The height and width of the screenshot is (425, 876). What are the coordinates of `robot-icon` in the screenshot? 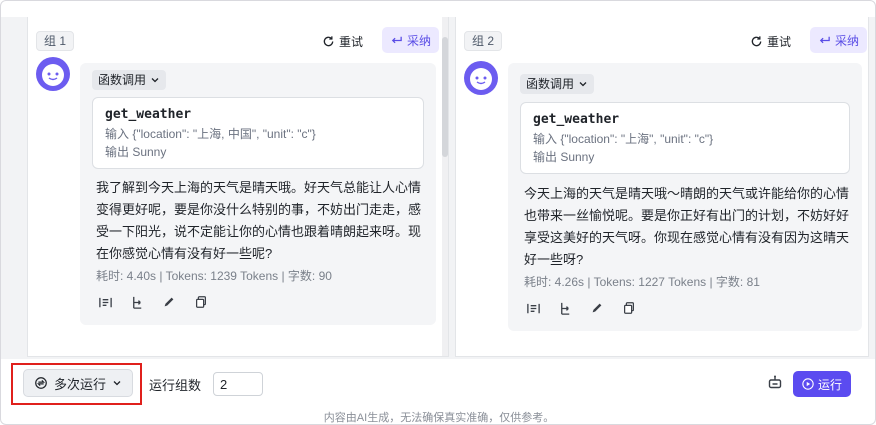 It's located at (776, 383).